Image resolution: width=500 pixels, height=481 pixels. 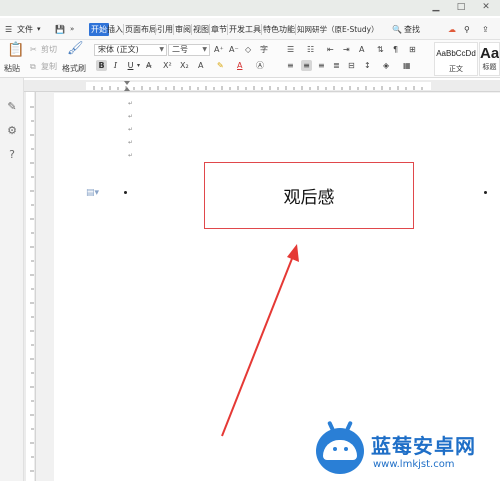 What do you see at coordinates (260, 340) in the screenshot?
I see `annotation-arrow` at bounding box center [260, 340].